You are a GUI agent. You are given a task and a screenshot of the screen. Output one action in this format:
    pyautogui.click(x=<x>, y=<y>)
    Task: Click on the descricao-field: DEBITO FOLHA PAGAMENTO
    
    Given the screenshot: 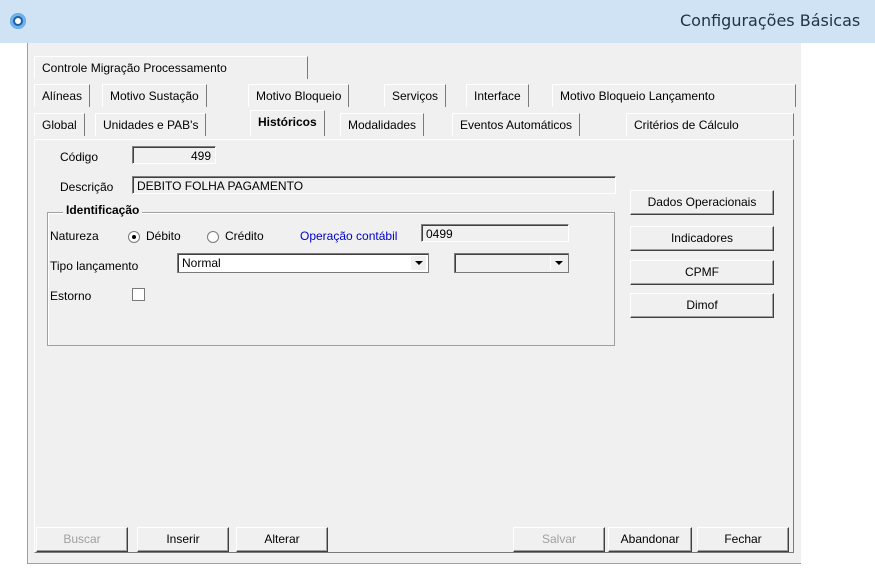 What is the action you would take?
    pyautogui.click(x=374, y=185)
    